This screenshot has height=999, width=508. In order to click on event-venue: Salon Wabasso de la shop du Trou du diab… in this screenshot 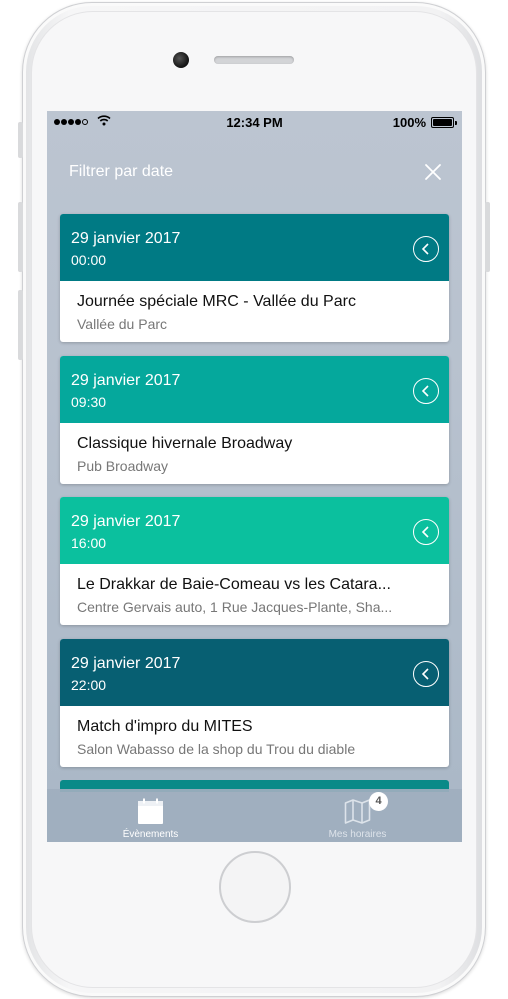, I will do `click(216, 749)`.